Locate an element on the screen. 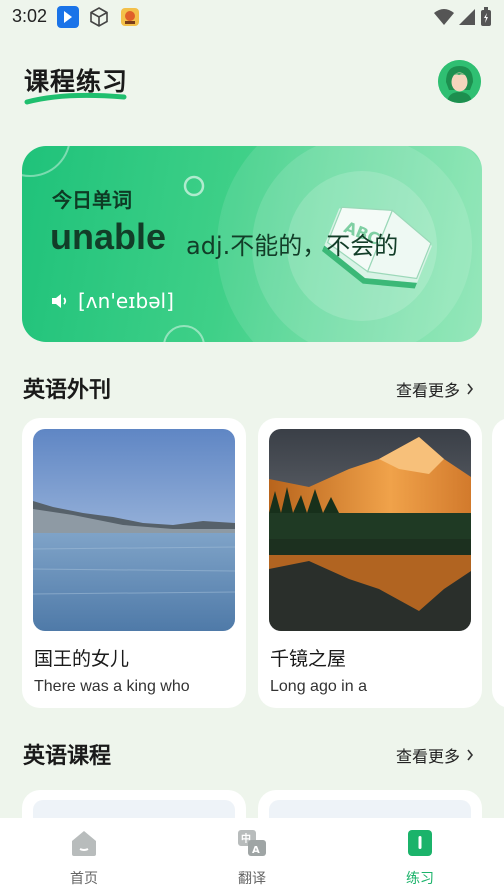  svg-text: 中 is located at coordinates (246, 838).